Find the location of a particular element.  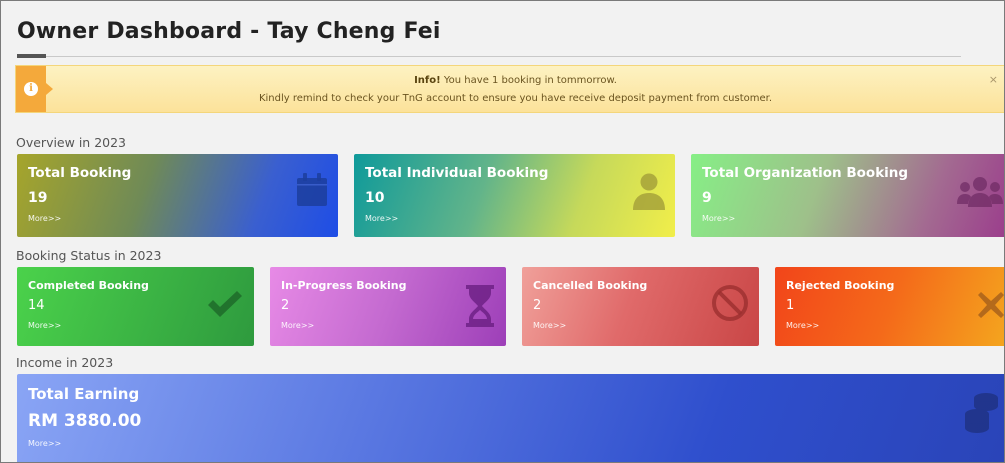

card-title: Total Booking is located at coordinates (80, 173).